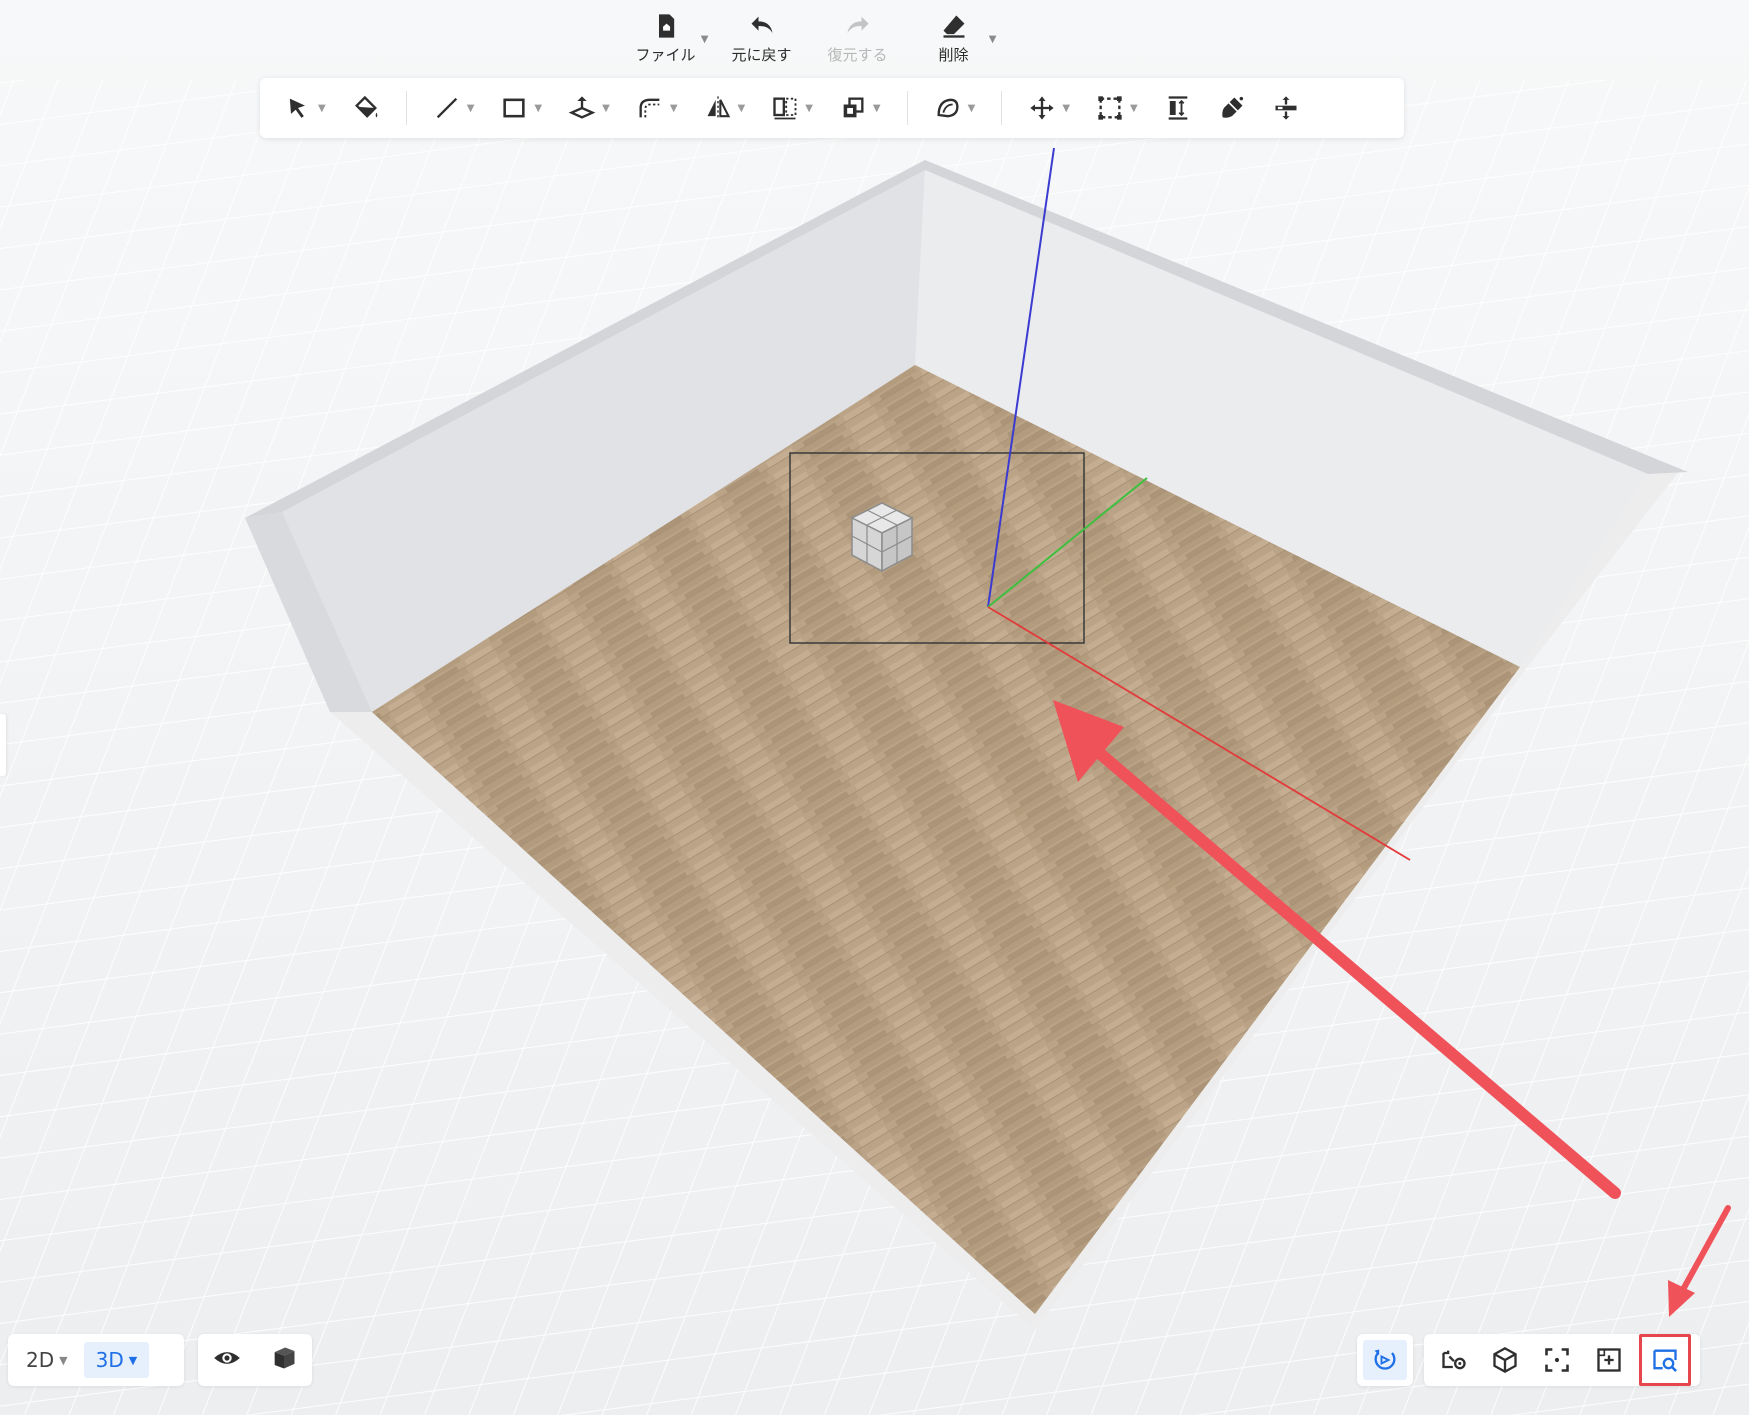 This screenshot has height=1415, width=1749. I want to click on mode-2d-label: 2D, so click(40, 1360).